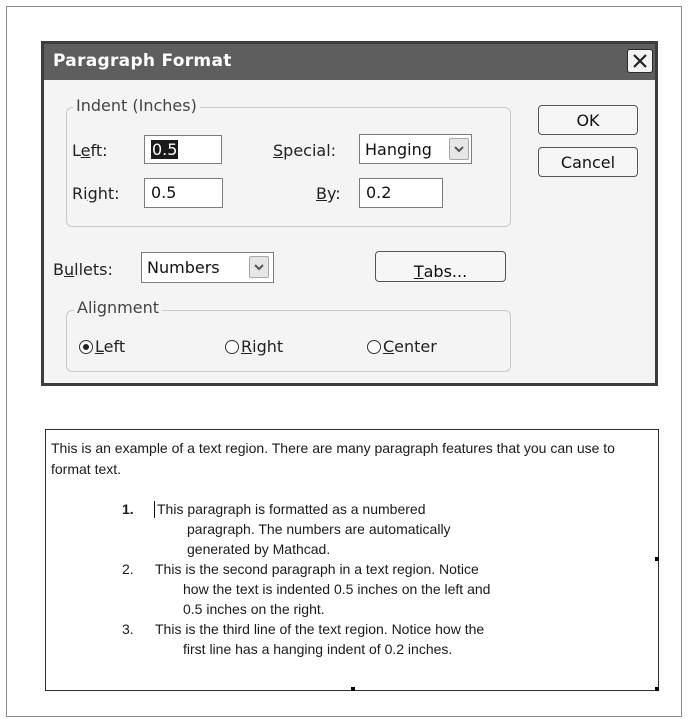 The image size is (690, 723). What do you see at coordinates (588, 120) in the screenshot?
I see `ok-button: OK` at bounding box center [588, 120].